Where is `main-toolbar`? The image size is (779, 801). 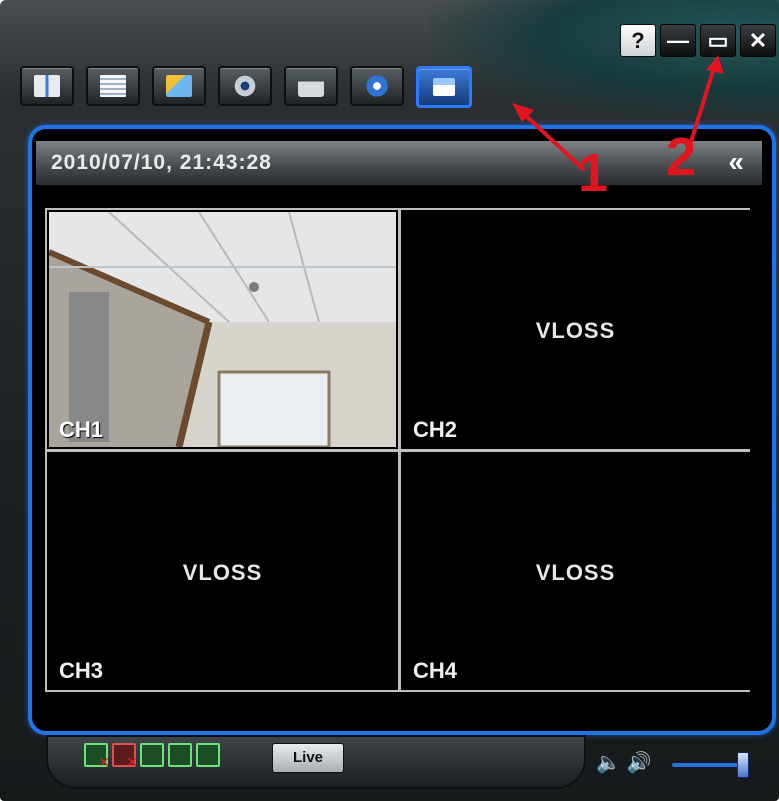
main-toolbar is located at coordinates (246, 87).